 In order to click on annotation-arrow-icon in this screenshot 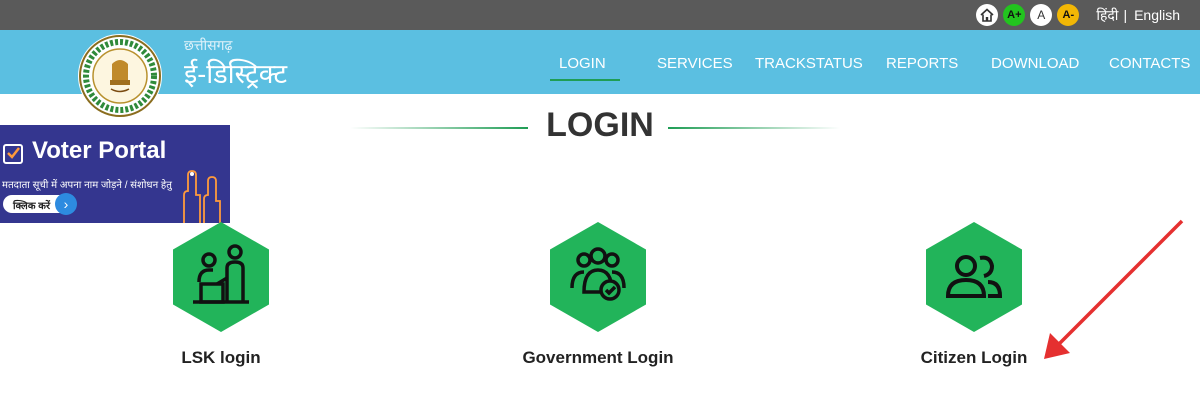, I will do `click(1114, 289)`.